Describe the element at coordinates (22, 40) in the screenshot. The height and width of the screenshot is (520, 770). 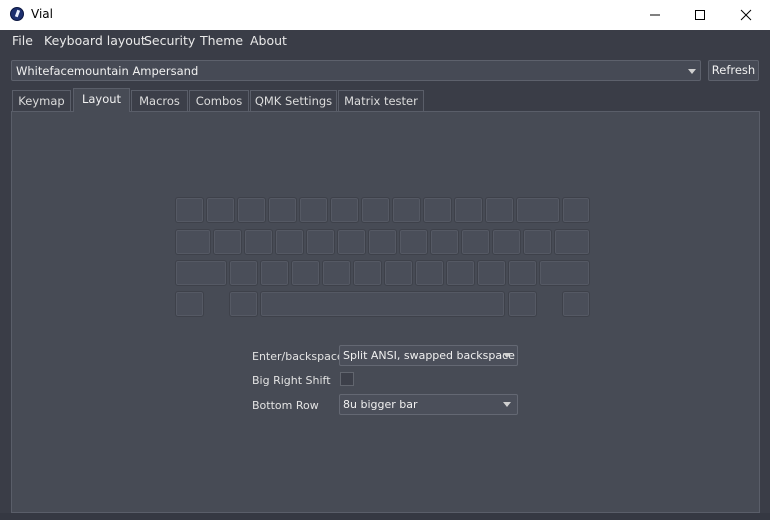
I see `menu-file: File` at that location.